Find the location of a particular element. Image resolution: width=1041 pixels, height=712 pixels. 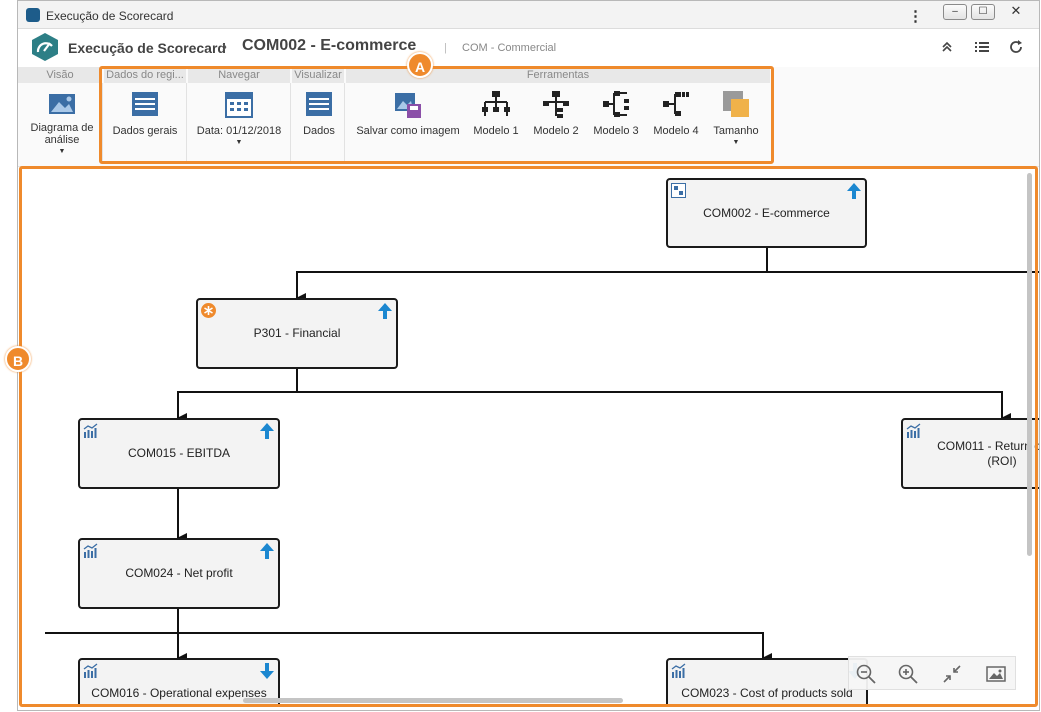

minimize-button: – is located at coordinates (955, 12).